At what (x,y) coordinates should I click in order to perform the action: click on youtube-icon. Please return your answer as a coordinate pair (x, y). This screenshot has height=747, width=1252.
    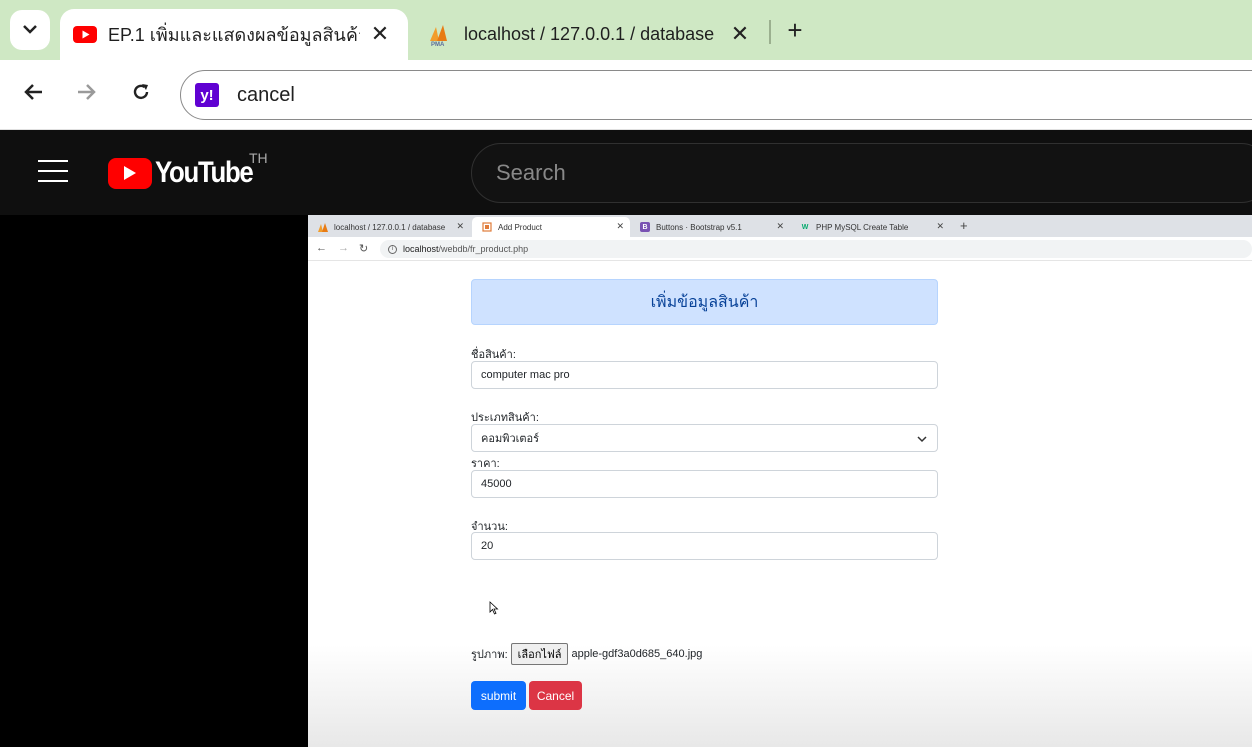
    Looking at the image, I should click on (85, 35).